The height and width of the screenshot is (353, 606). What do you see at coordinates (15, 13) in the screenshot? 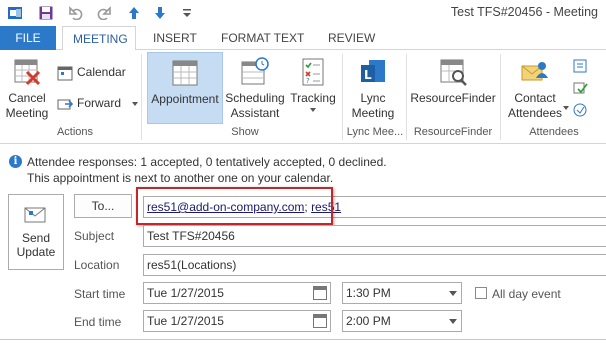
I see `outlook-app-icon` at bounding box center [15, 13].